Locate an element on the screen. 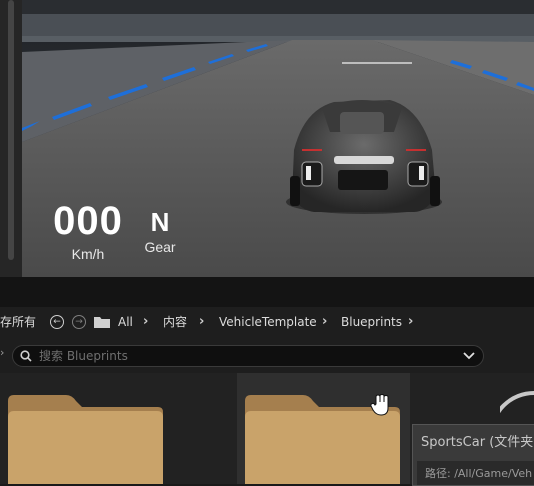  speed-unit-label: Km/h is located at coordinates (88, 254).